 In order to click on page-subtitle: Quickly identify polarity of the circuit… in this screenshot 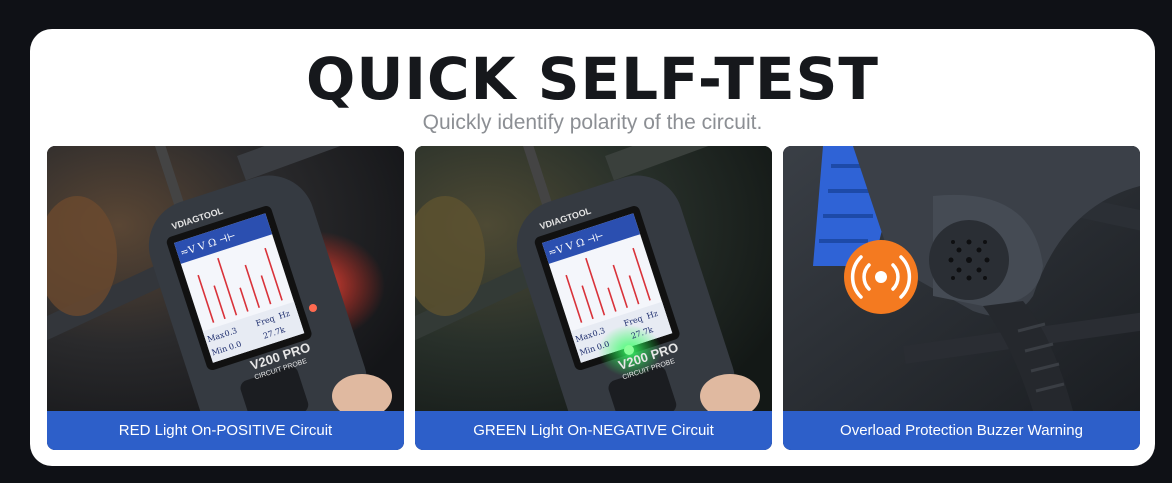, I will do `click(592, 122)`.